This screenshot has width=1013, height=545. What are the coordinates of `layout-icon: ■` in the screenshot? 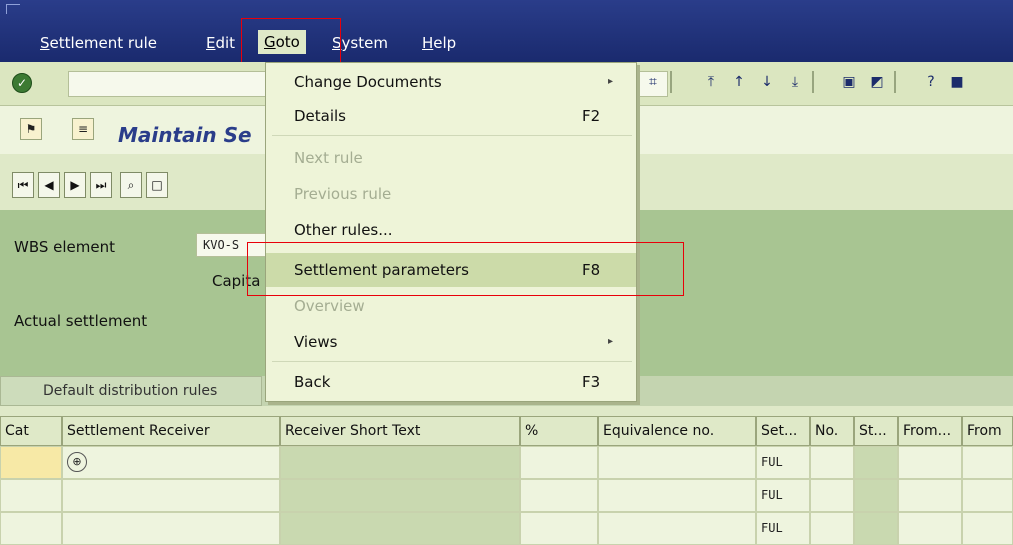 It's located at (957, 82).